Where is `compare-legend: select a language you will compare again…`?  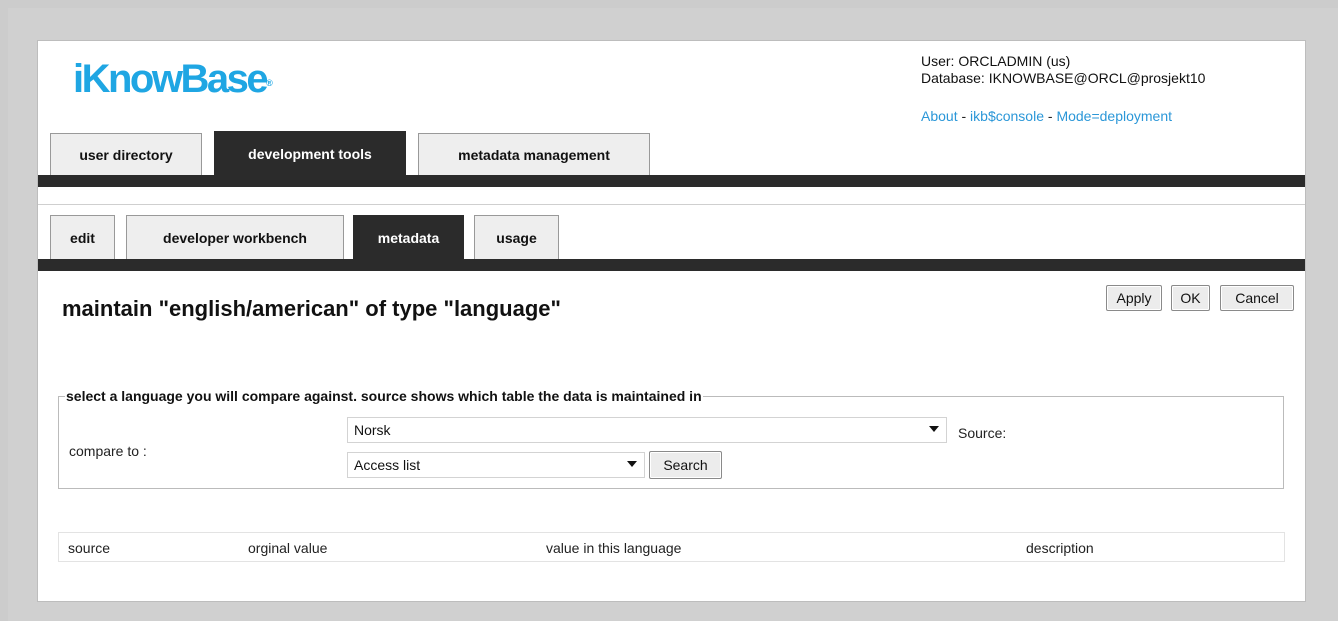
compare-legend: select a language you will compare again… is located at coordinates (384, 396).